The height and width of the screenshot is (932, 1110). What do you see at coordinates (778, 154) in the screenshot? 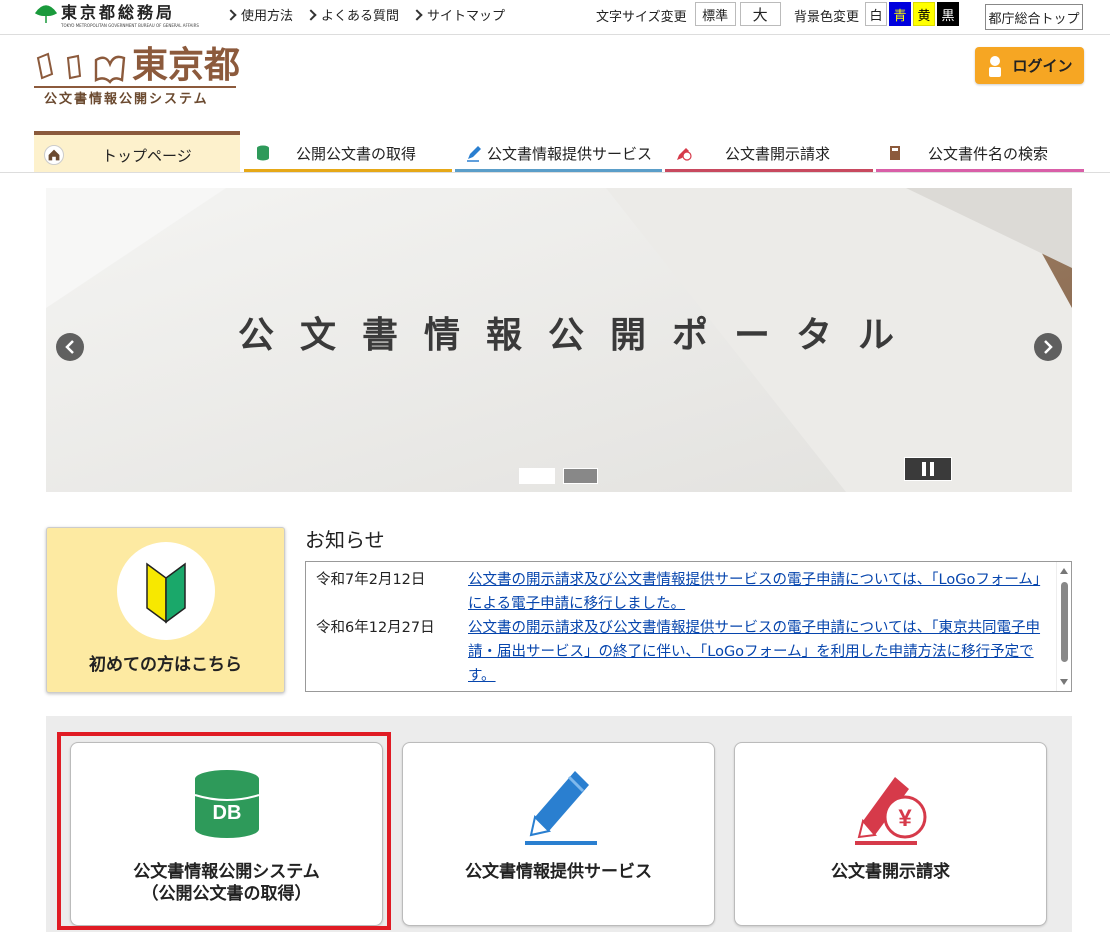
I see `nav-label: 公文書開示請求` at bounding box center [778, 154].